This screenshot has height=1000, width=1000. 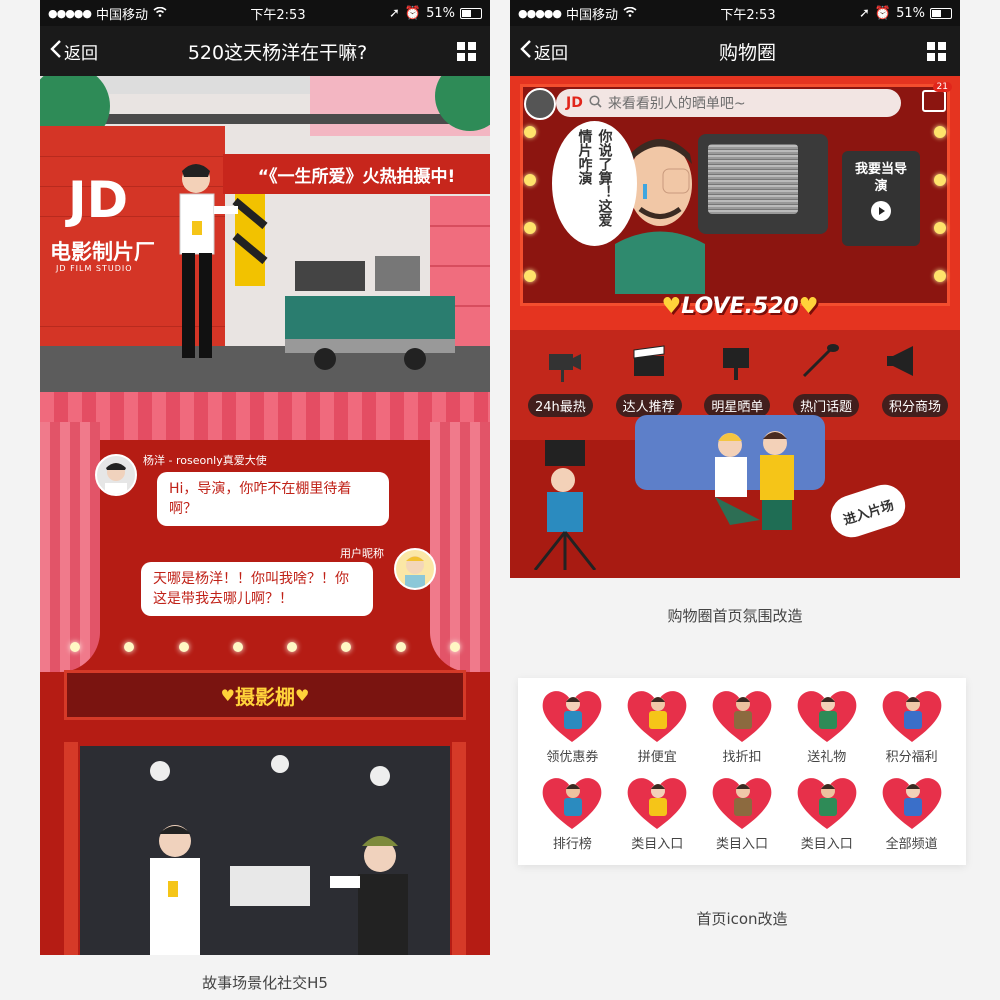 I want to click on search-icon, so click(x=595, y=103).